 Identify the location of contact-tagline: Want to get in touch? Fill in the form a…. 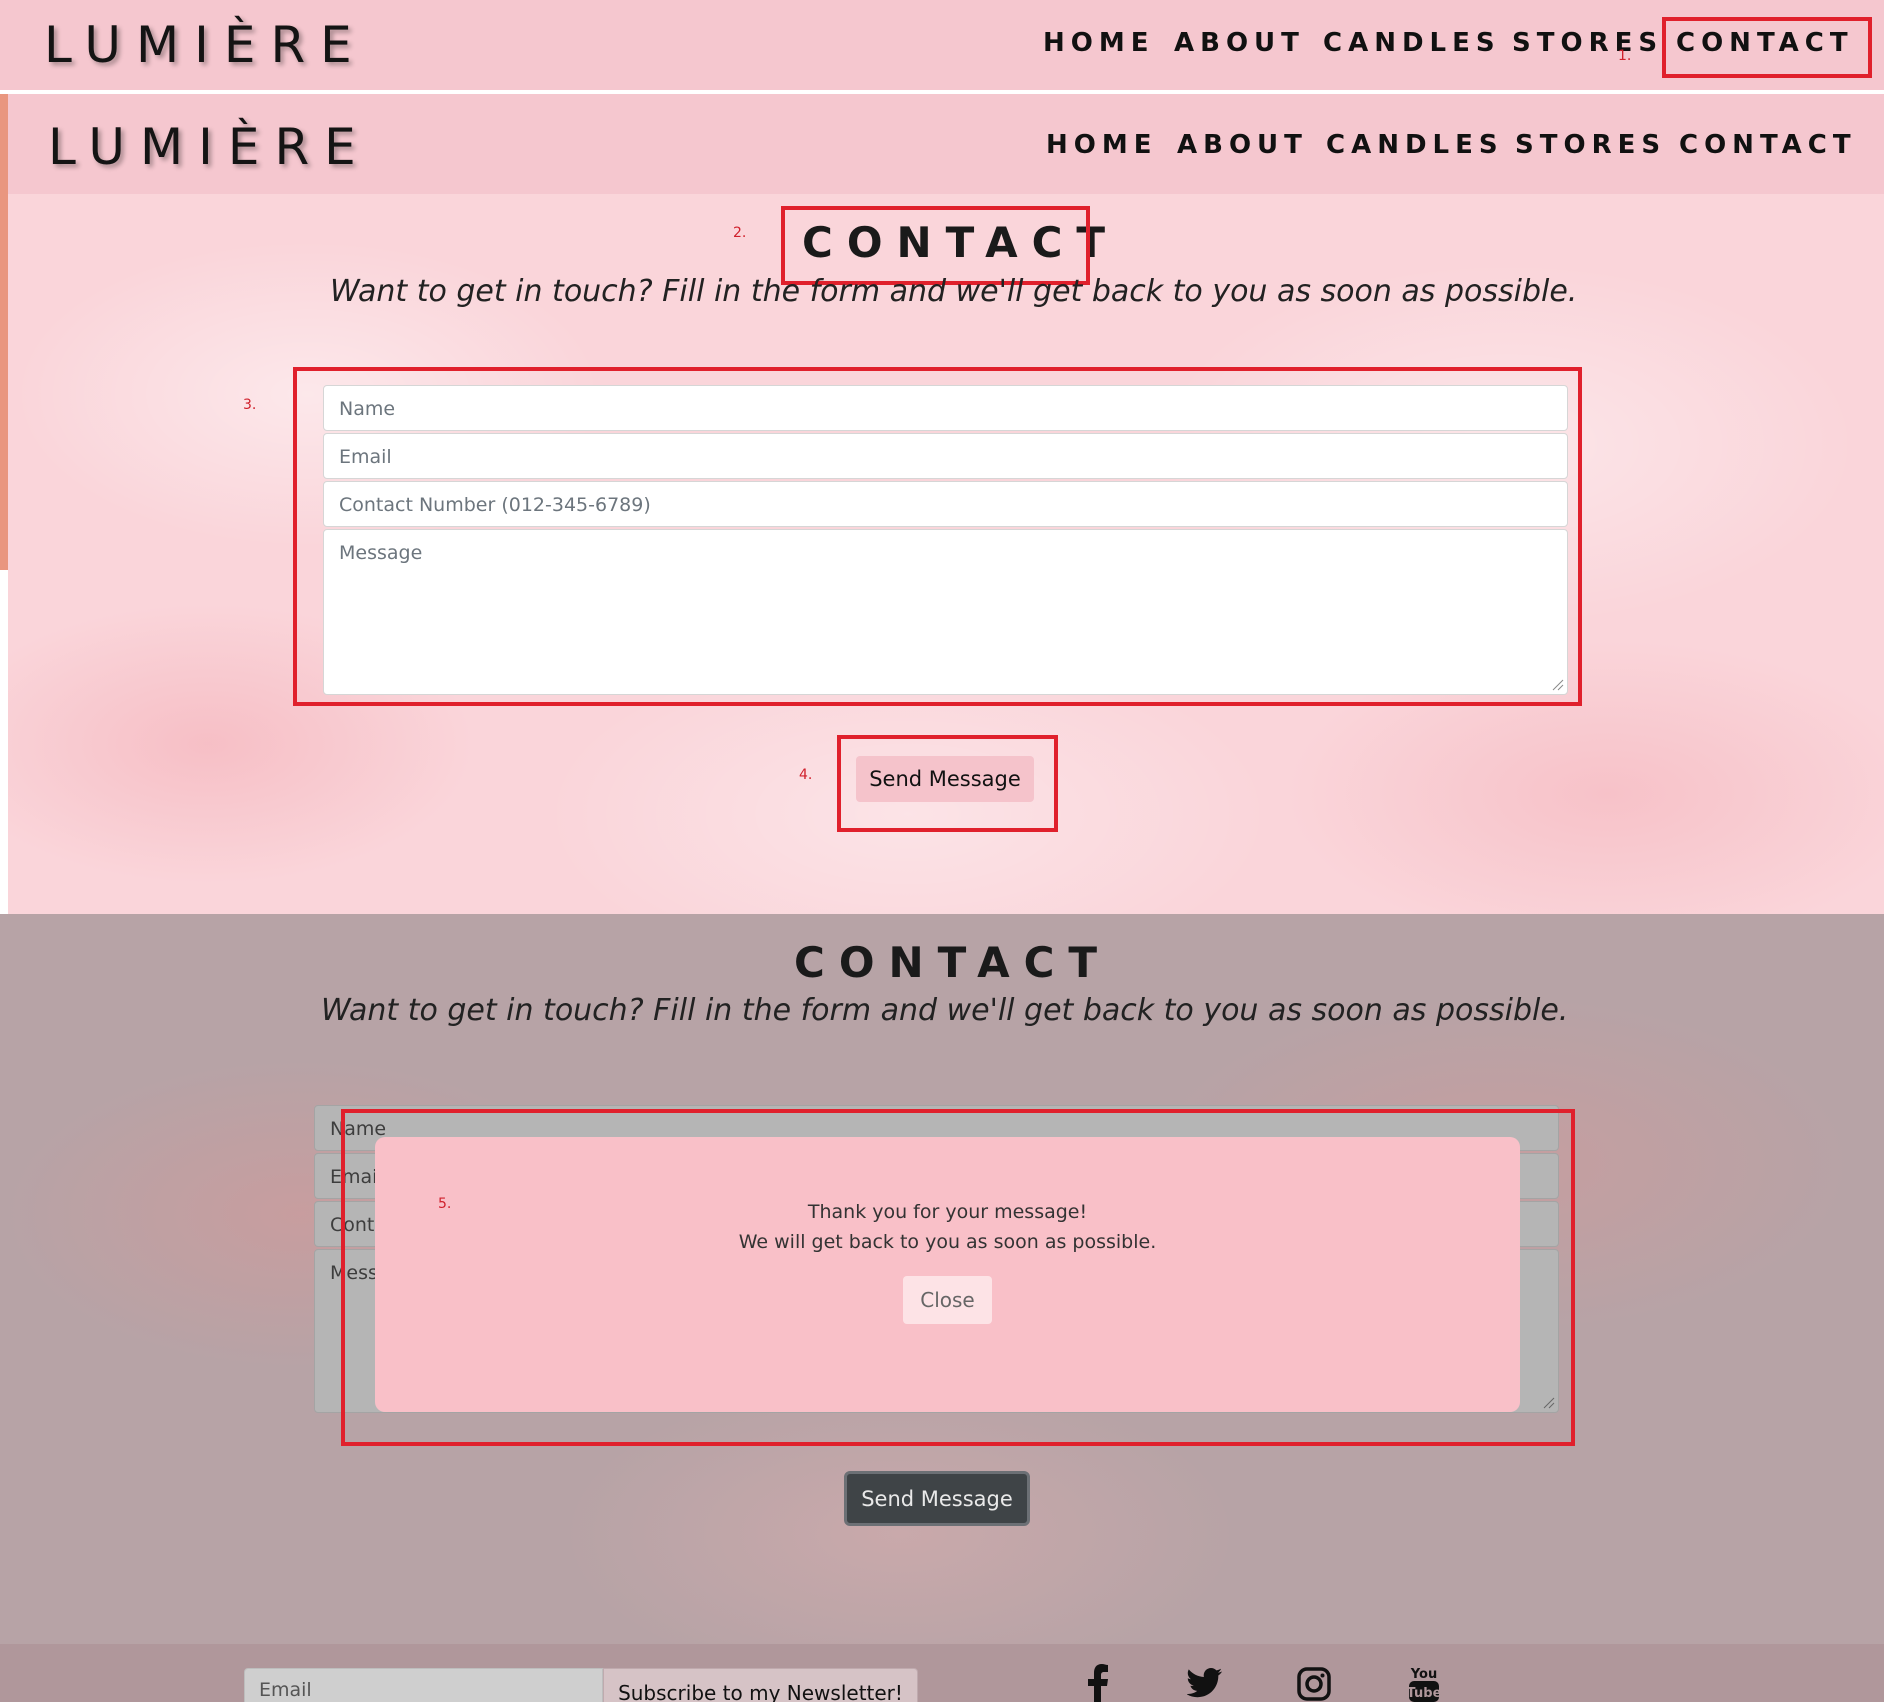
(954, 291).